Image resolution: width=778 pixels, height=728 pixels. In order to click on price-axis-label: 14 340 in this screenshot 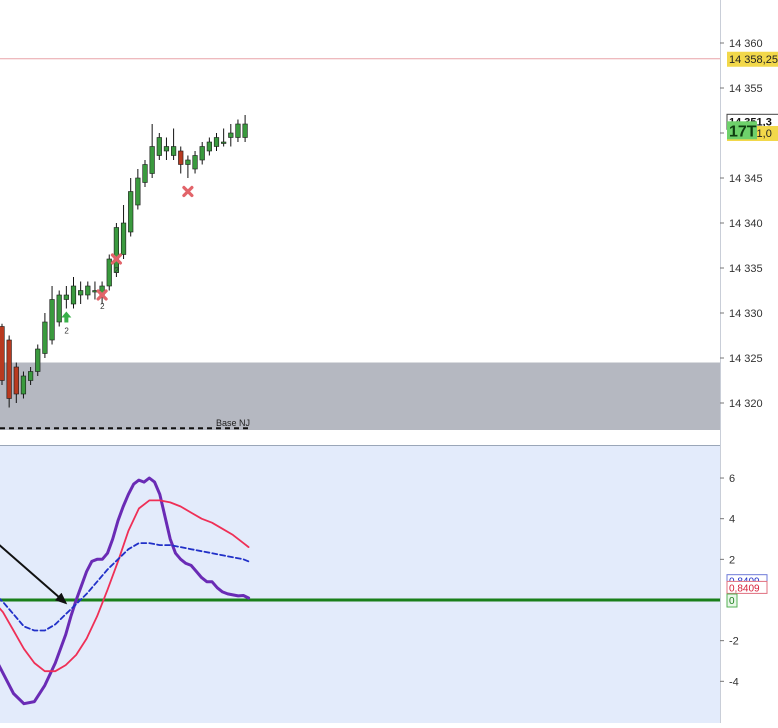, I will do `click(746, 224)`.